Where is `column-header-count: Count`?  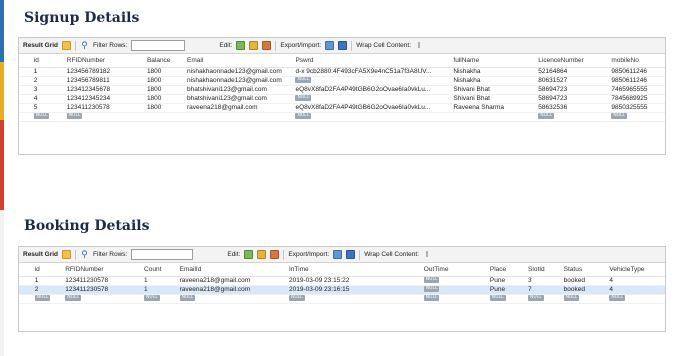 column-header-count: Count is located at coordinates (159, 270).